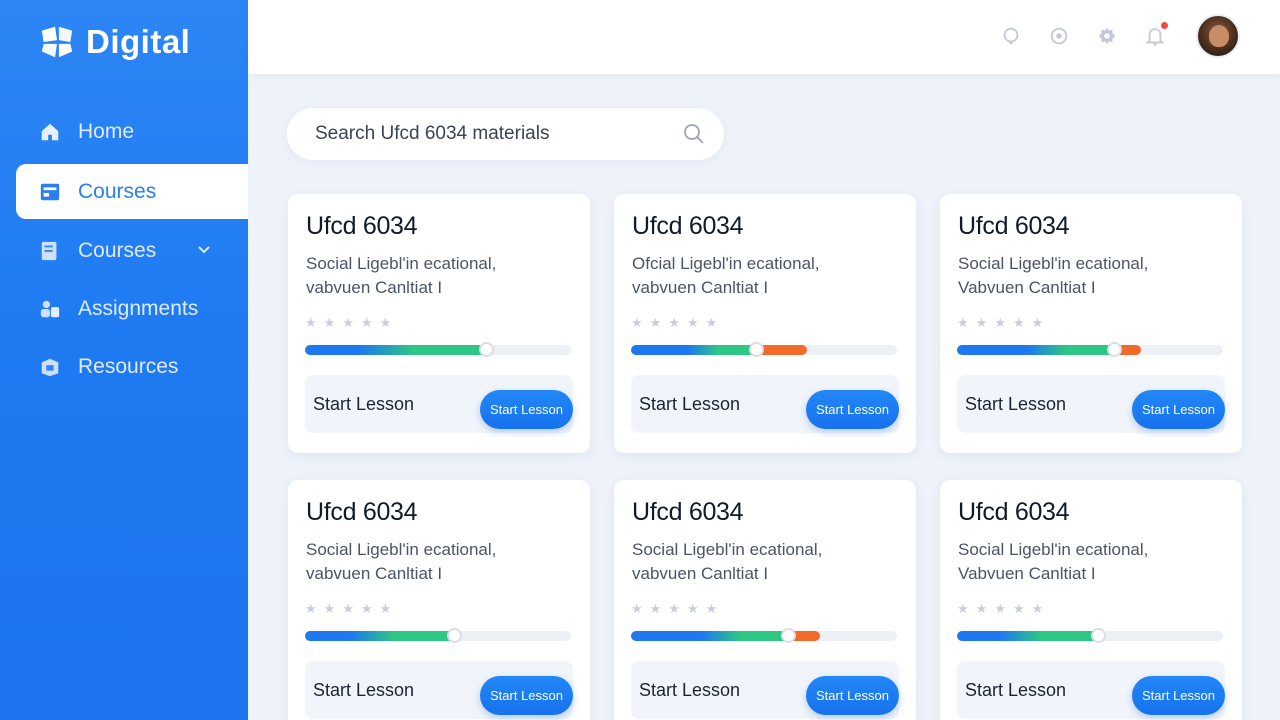 Image resolution: width=1280 pixels, height=720 pixels. I want to click on sidebar-item-home: Home, so click(124, 132).